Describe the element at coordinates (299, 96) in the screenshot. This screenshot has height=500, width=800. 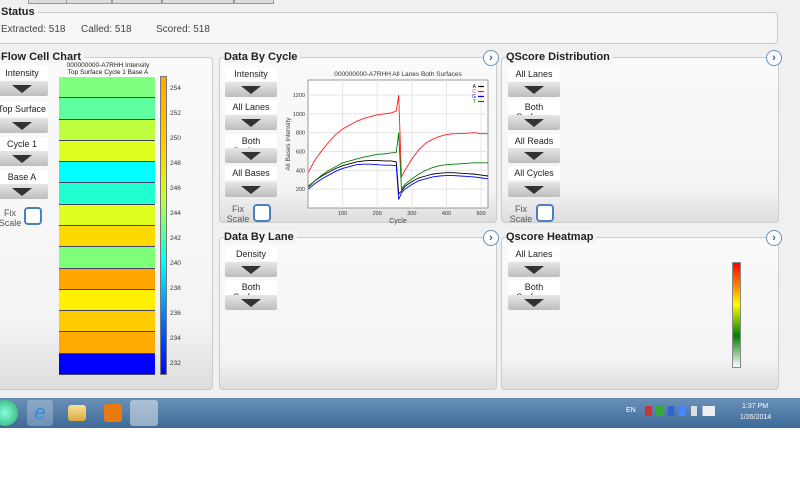
I see `y-tick-label: 1200` at that location.